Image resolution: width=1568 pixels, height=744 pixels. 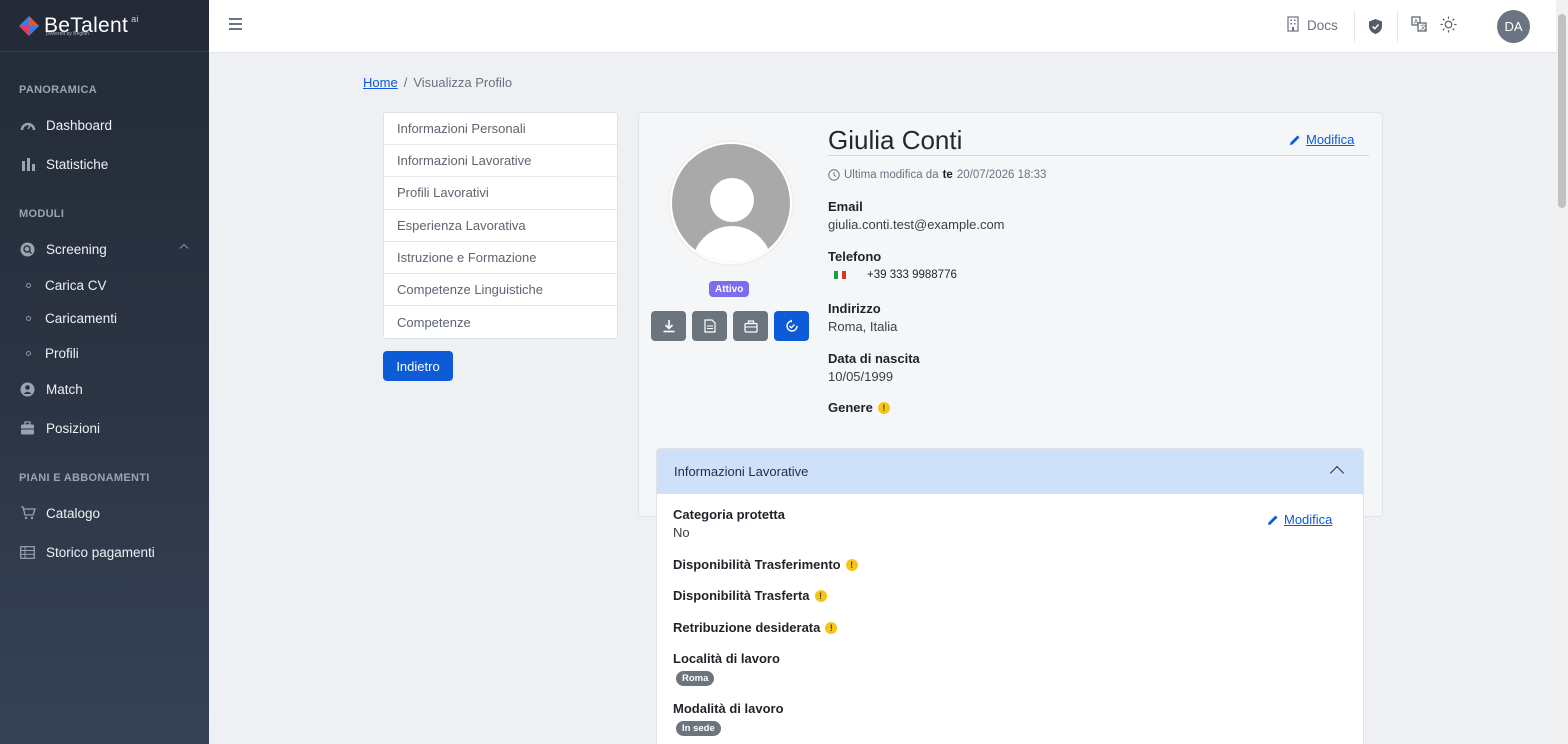 What do you see at coordinates (104, 164) in the screenshot?
I see `sidebar-item-statistiche: Statistiche` at bounding box center [104, 164].